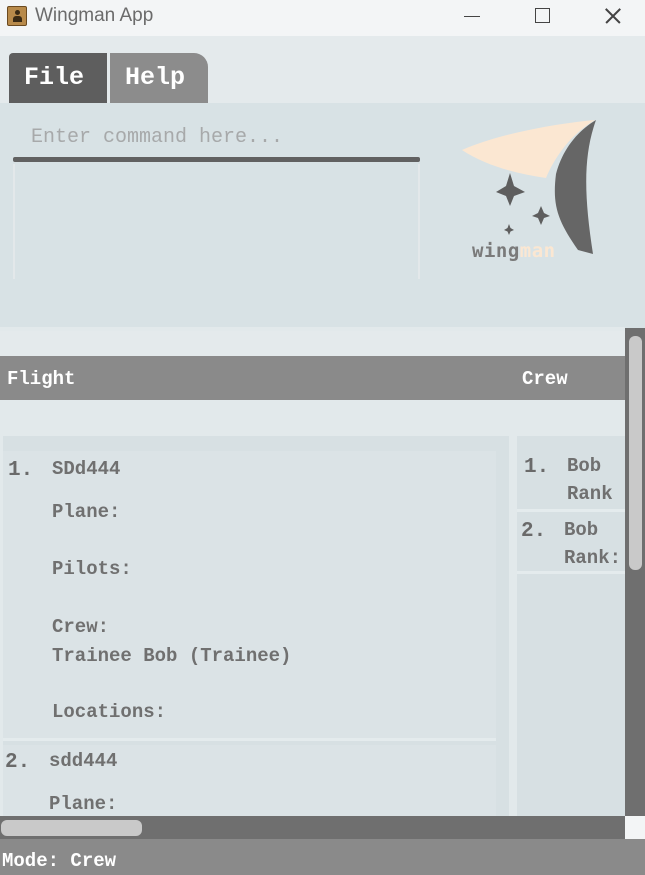 The image size is (645, 875). I want to click on vertical-scroll-thumb, so click(635, 453).